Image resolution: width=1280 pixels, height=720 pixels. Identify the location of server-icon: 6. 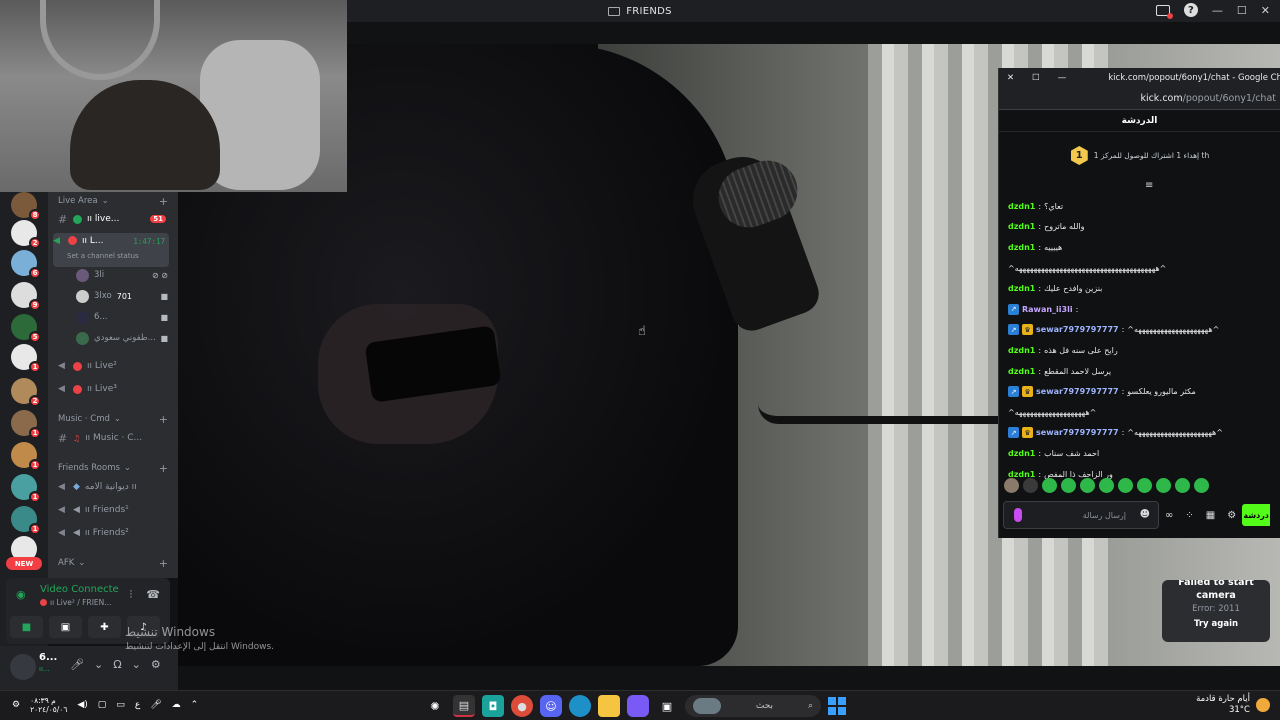
(26, 264).